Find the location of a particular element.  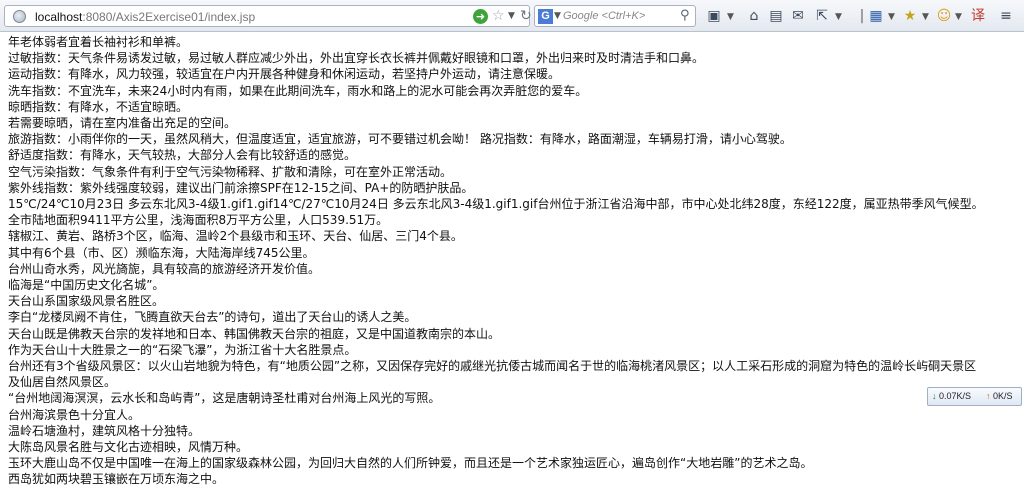

text-line: 大陈岛风景名胜与文化古迹相映，风情万种。 is located at coordinates (128, 447).